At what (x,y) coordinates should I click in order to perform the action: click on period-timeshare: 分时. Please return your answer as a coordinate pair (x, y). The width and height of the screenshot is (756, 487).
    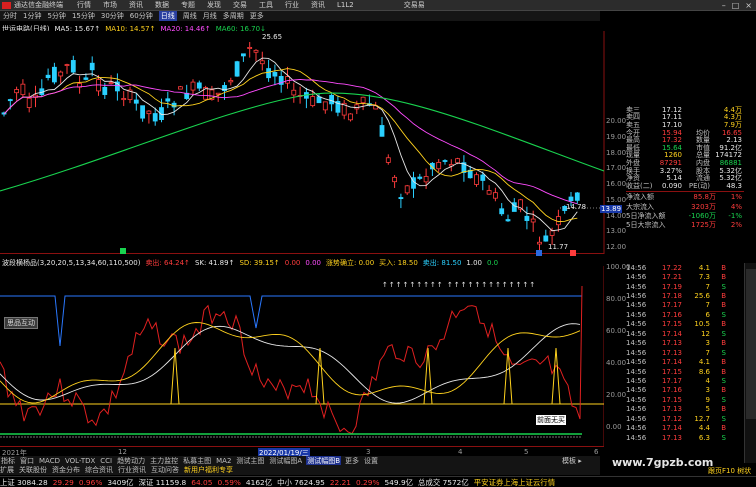
    Looking at the image, I should click on (10, 16).